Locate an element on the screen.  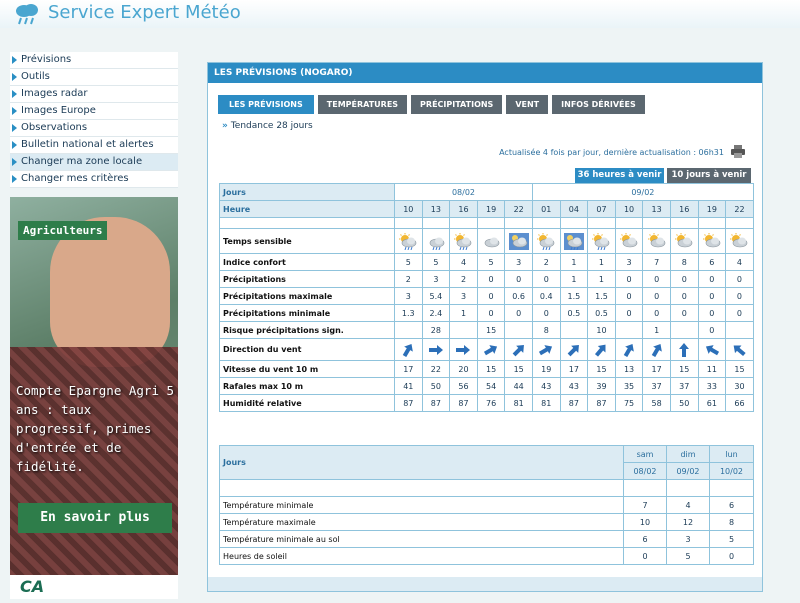
panel-footer is located at coordinates (485, 584).